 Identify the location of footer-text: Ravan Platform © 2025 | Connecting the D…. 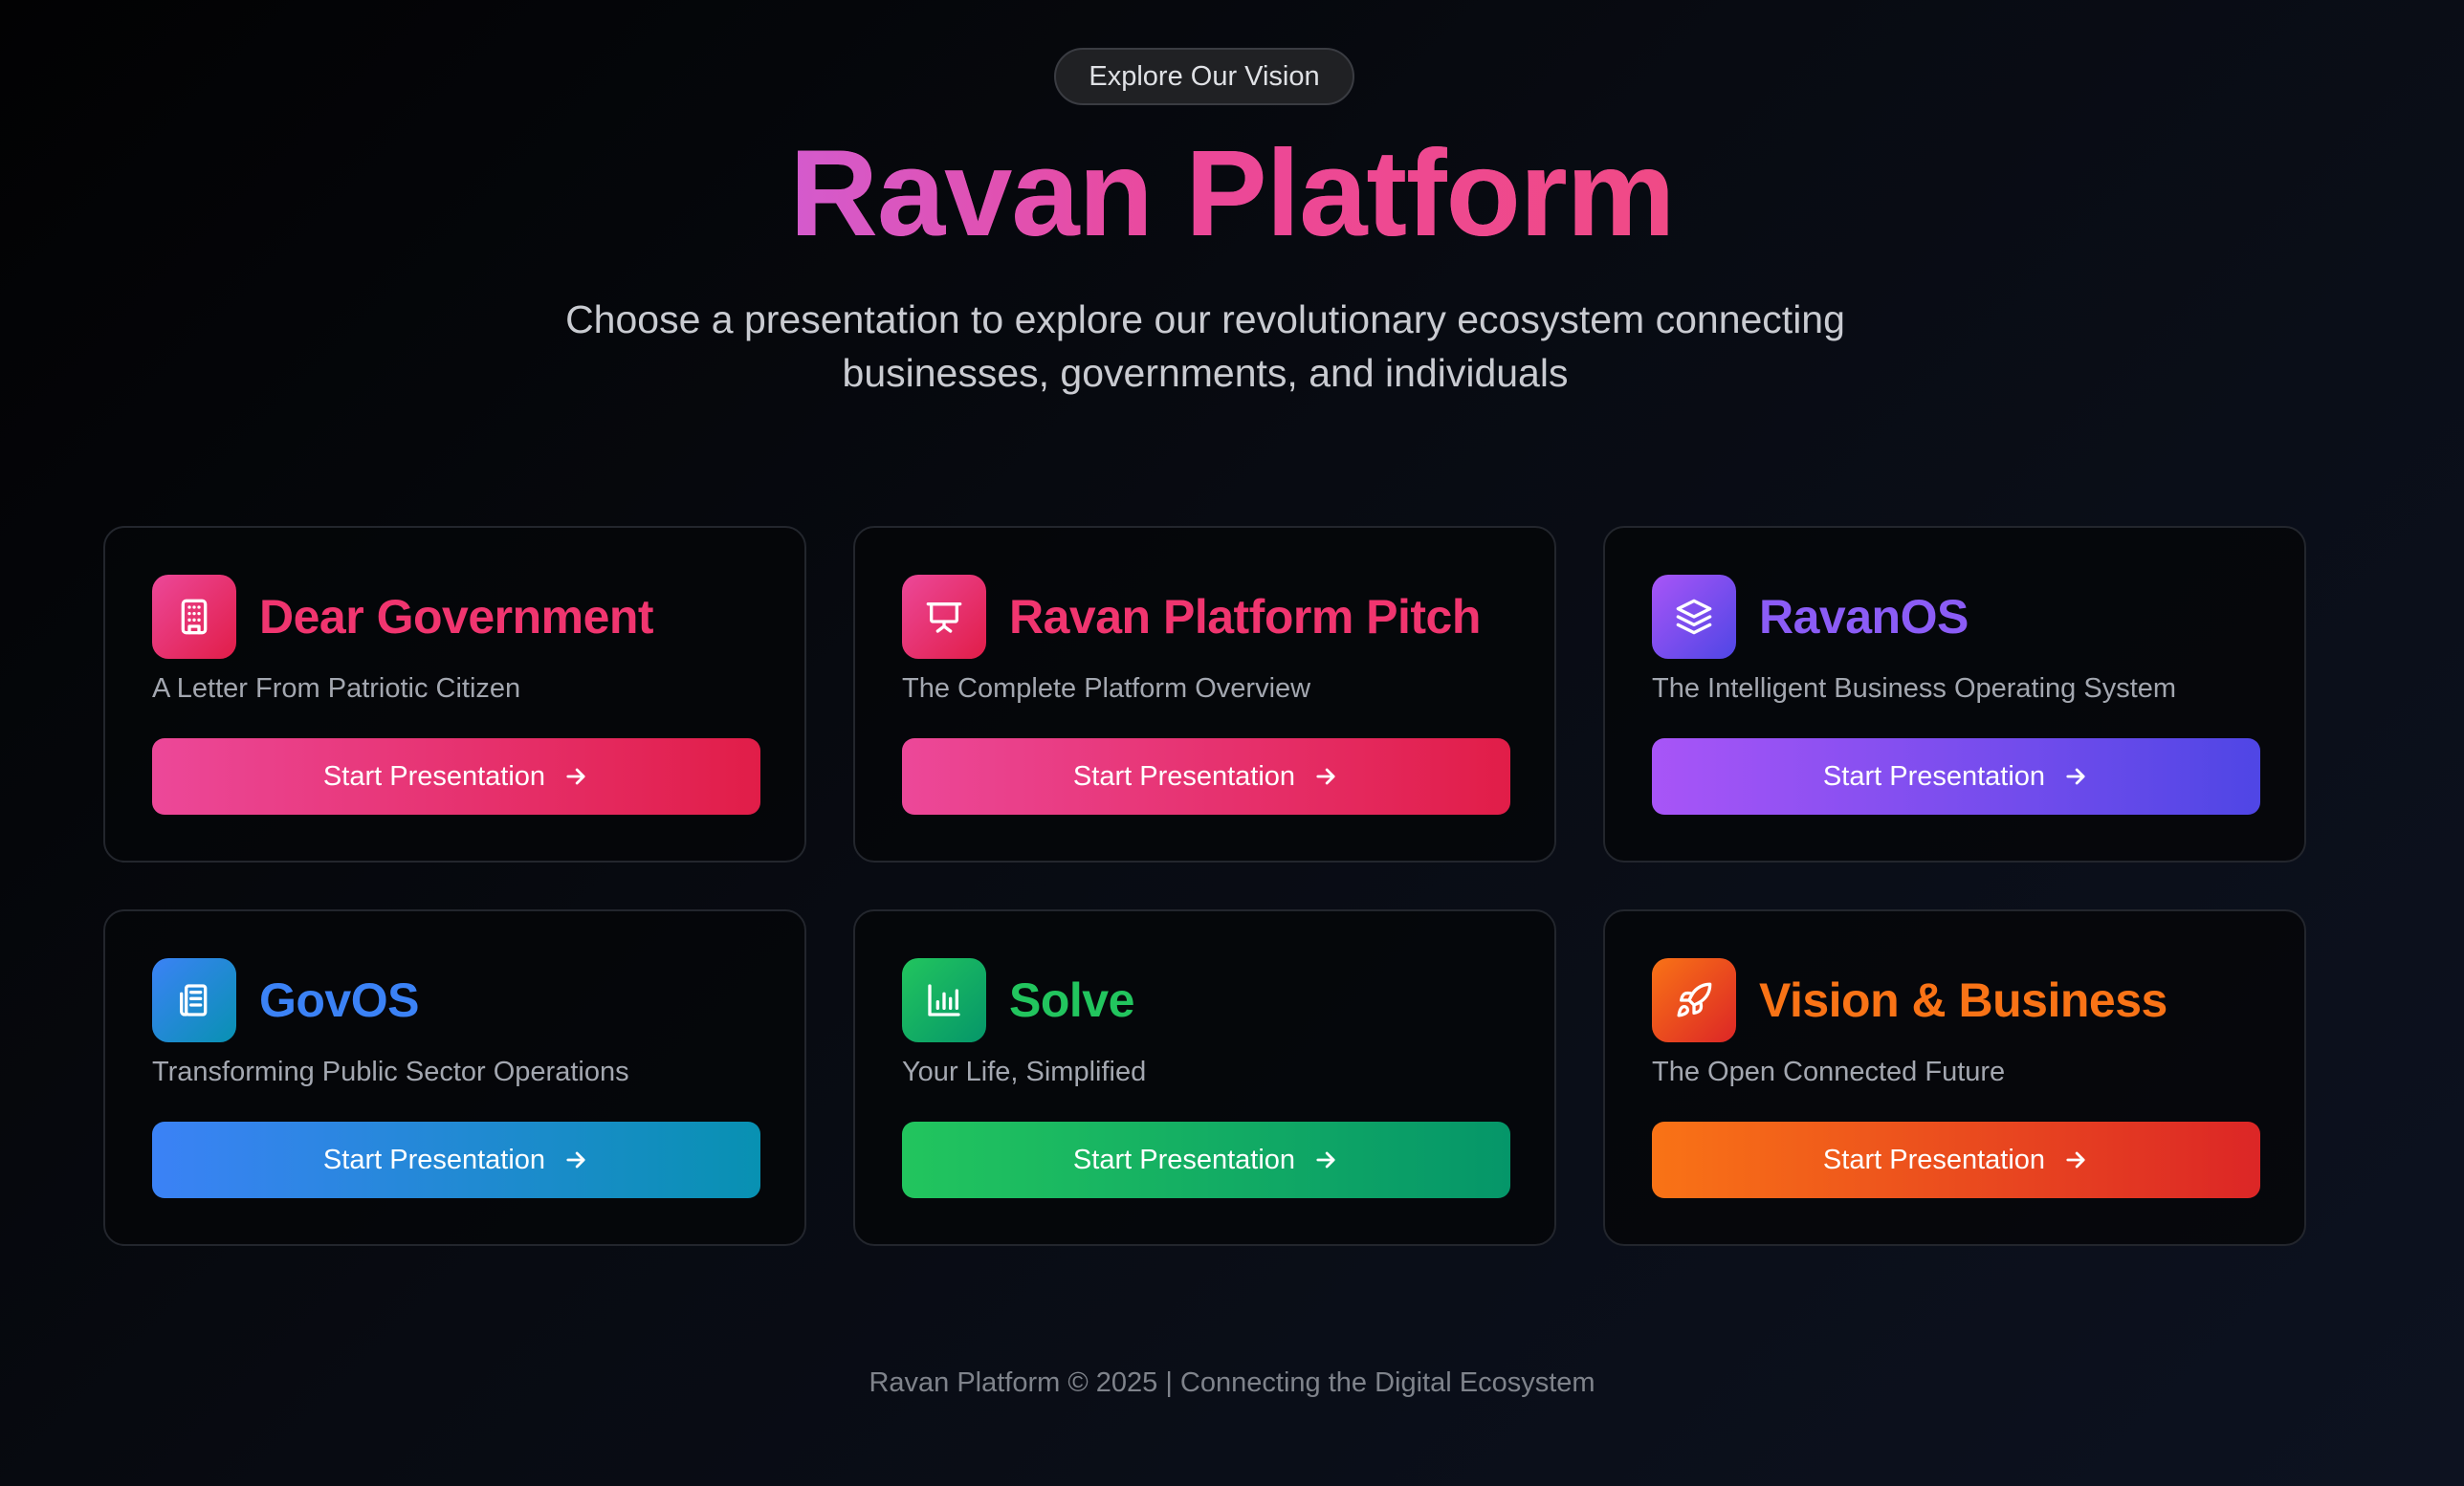
(1232, 1383).